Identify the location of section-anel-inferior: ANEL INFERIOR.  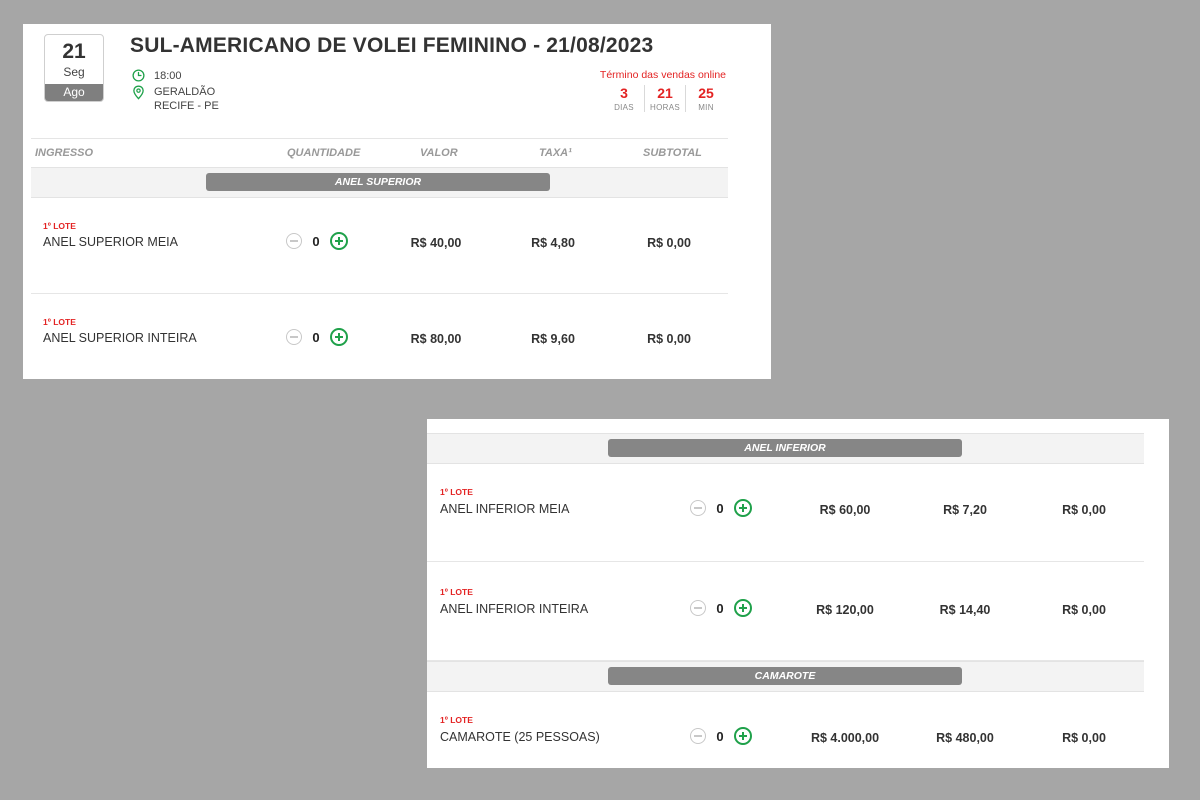
(785, 448).